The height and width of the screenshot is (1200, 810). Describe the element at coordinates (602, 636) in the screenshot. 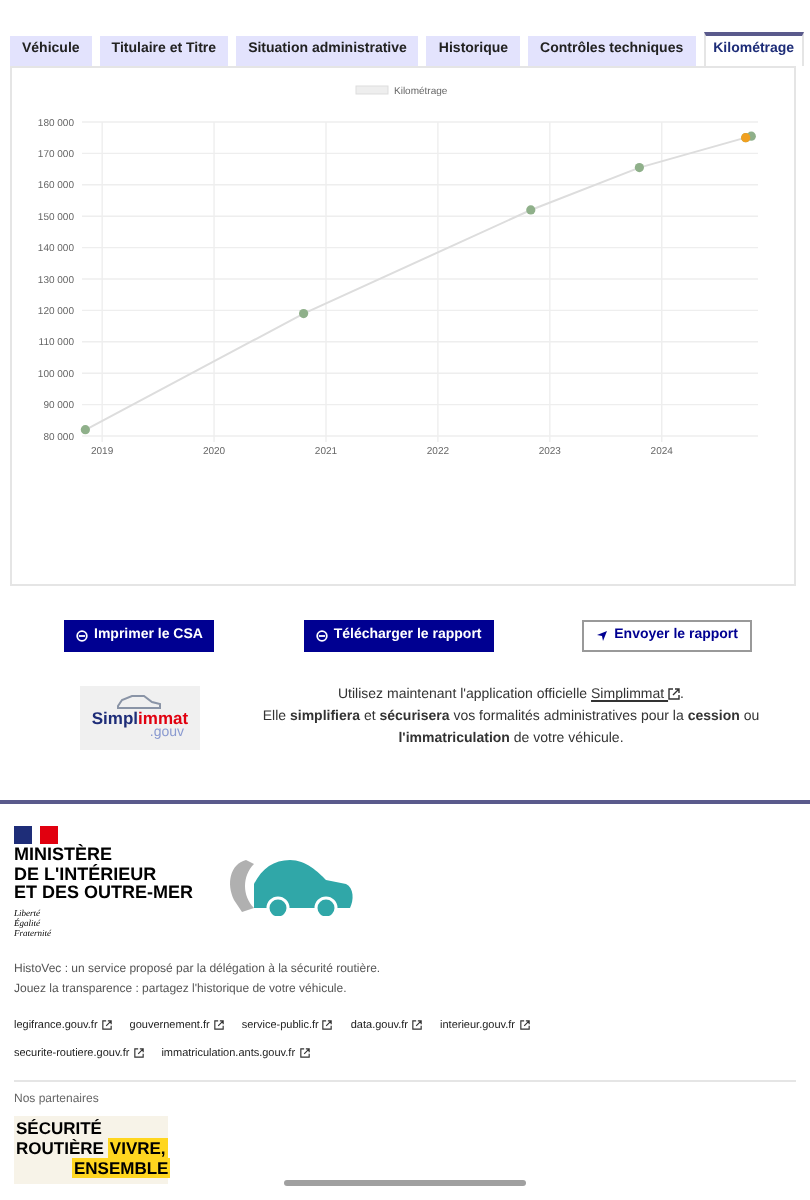

I see `send-icon` at that location.